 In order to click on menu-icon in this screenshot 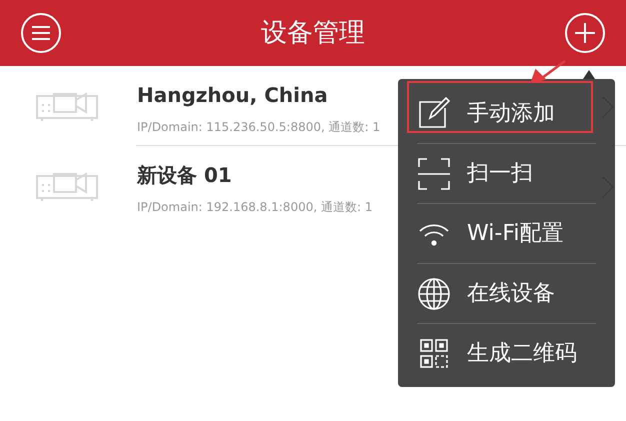, I will do `click(41, 33)`.